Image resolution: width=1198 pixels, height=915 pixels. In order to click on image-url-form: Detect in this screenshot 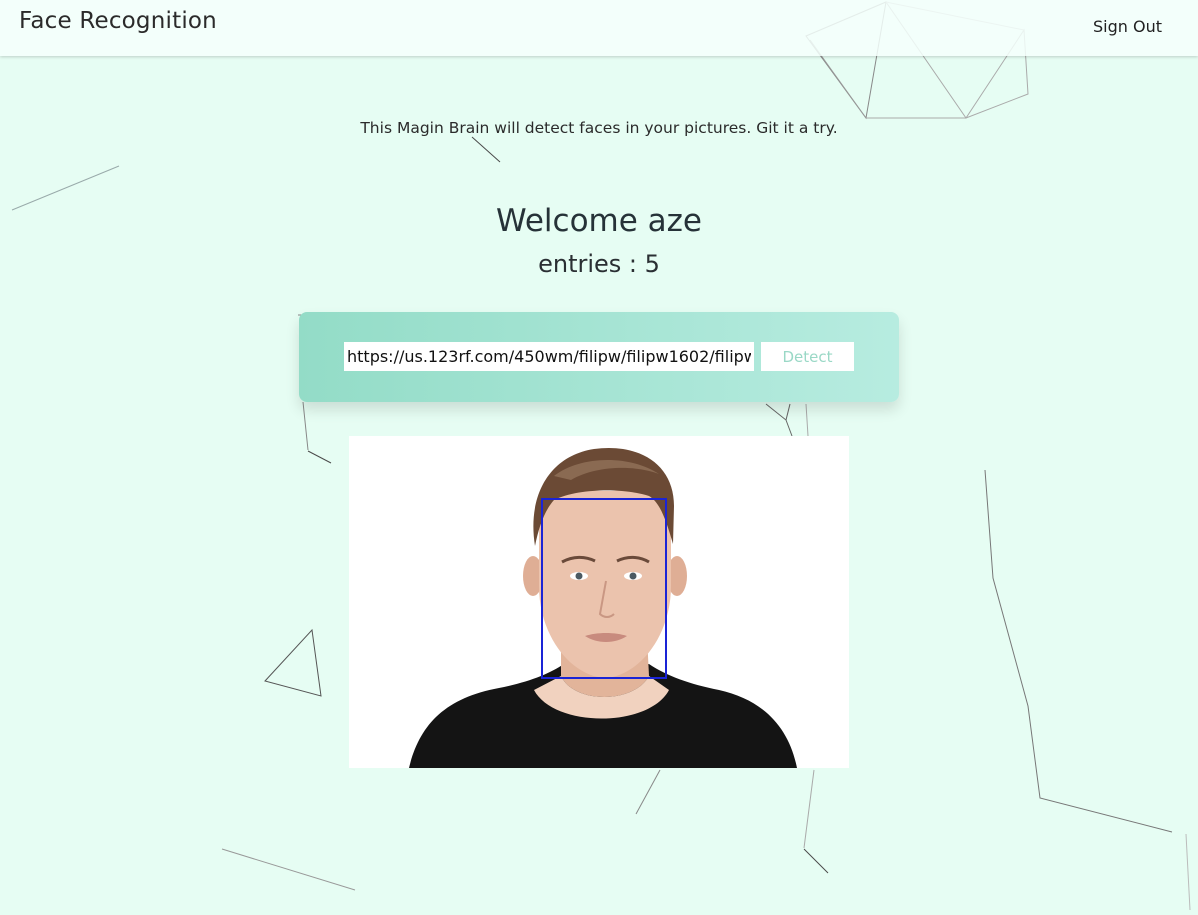, I will do `click(599, 357)`.